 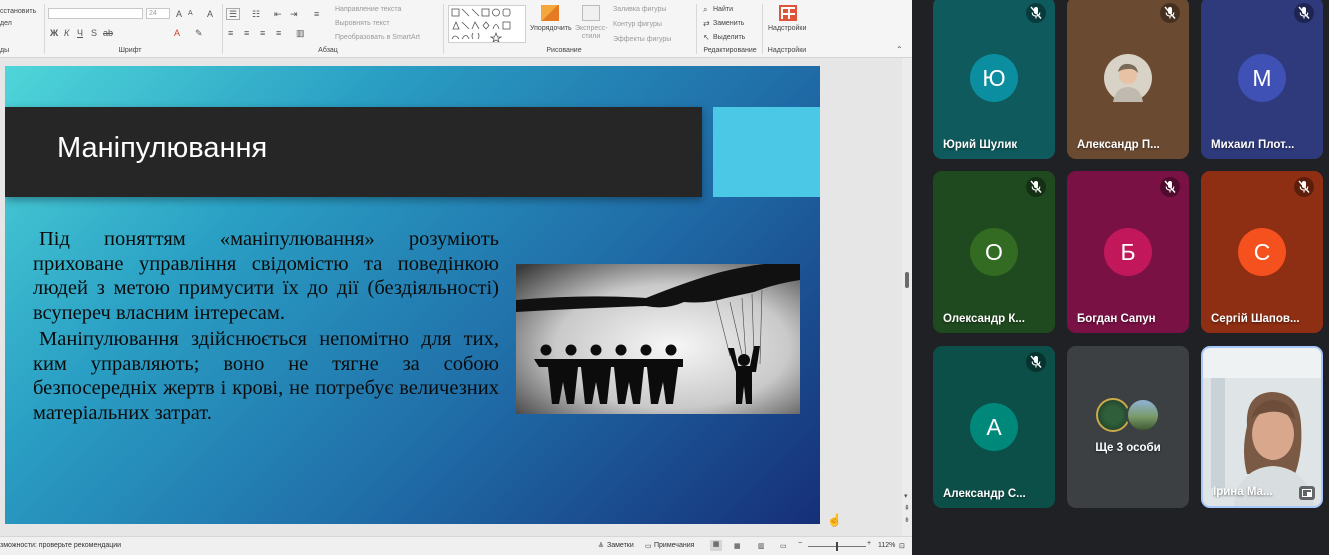 I want to click on scroll-down-icon: ▾, so click(x=906, y=497).